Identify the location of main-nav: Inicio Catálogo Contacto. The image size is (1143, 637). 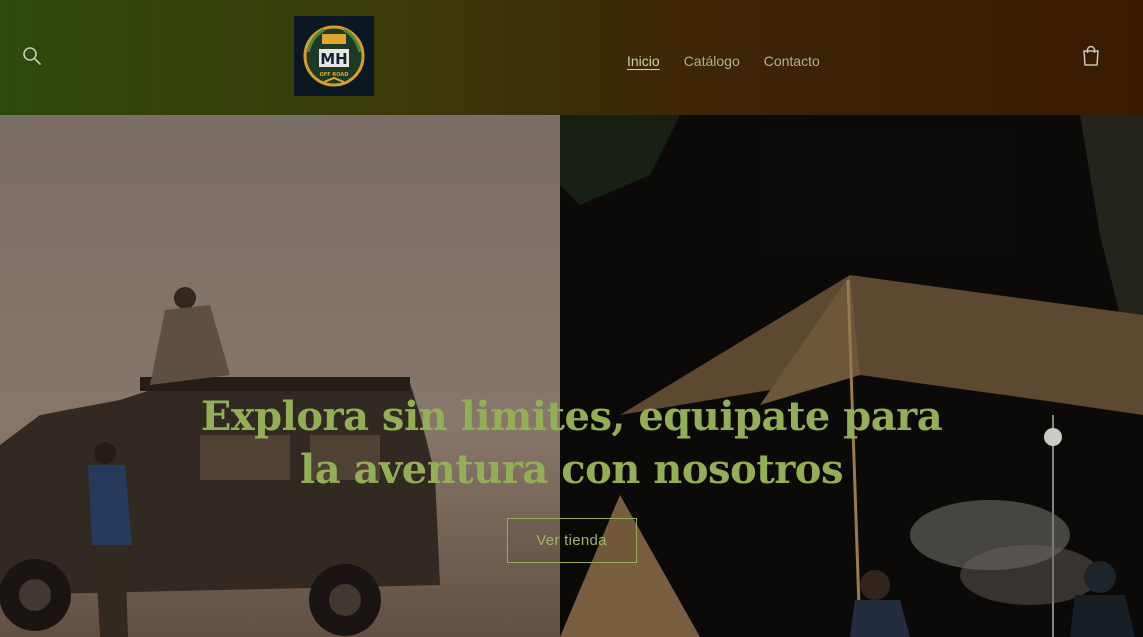
(723, 61).